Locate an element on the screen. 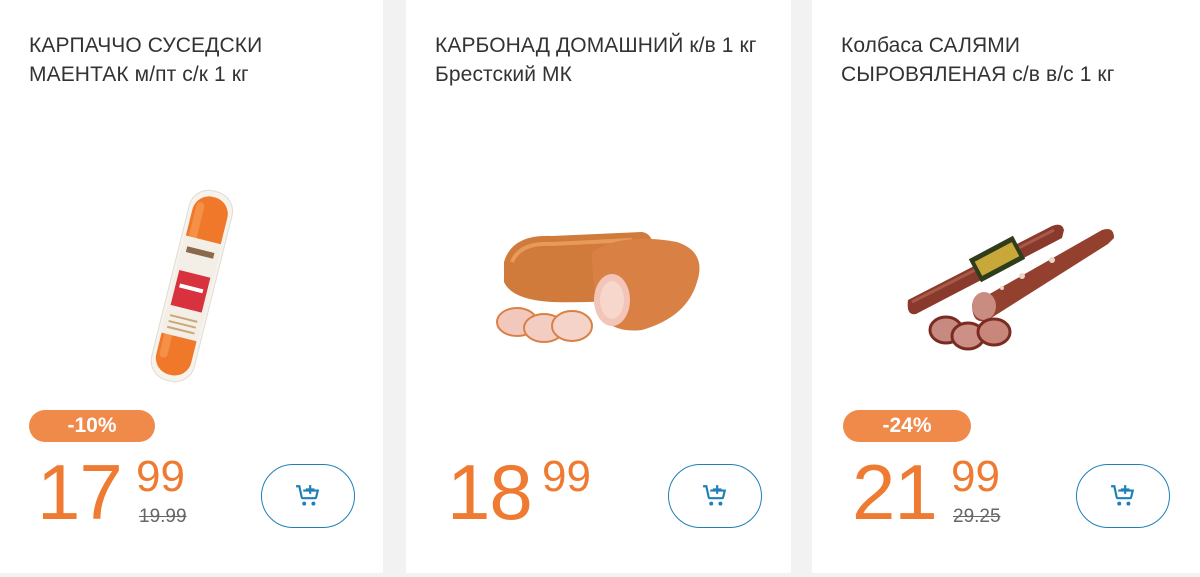  product-title: Колбаса САЛЯМИ СЫРОВЯЛЕНАЯ с/в в/с 1 кг is located at coordinates (1006, 60).